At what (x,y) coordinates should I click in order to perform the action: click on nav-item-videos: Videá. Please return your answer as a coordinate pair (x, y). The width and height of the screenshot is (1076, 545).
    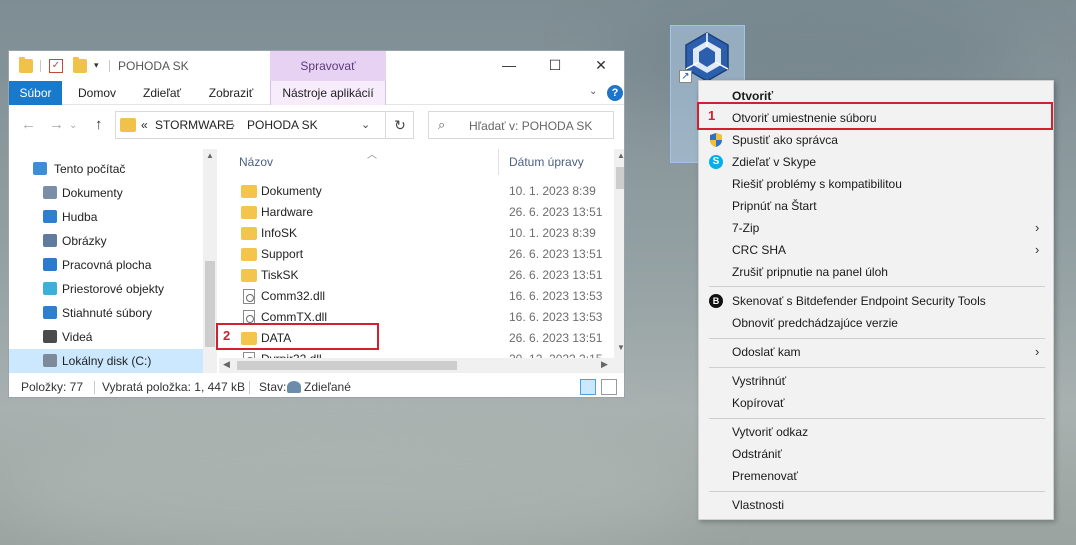
    Looking at the image, I should click on (107, 337).